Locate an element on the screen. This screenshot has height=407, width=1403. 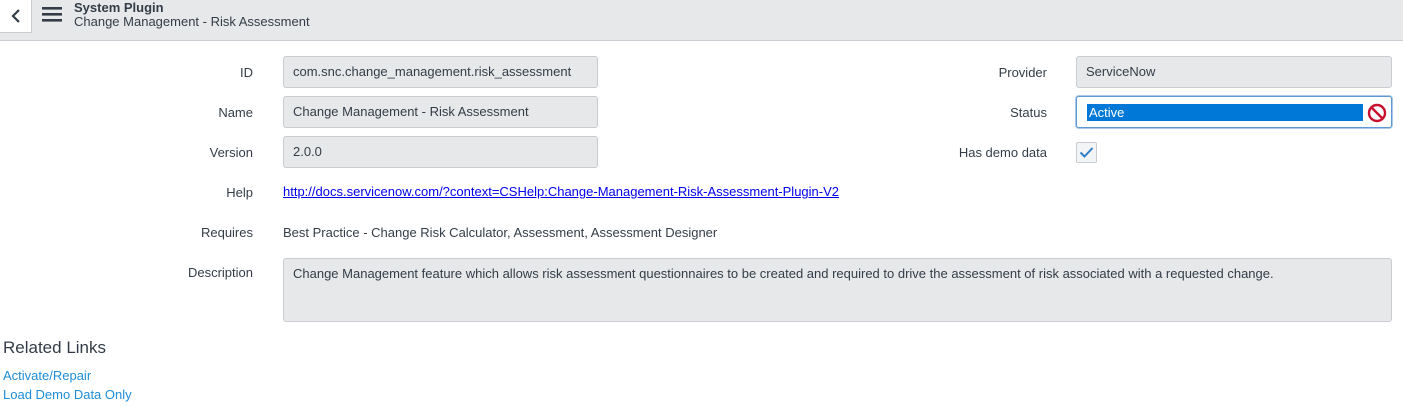
page-subtitle: Change Management - Risk Assessment is located at coordinates (192, 21).